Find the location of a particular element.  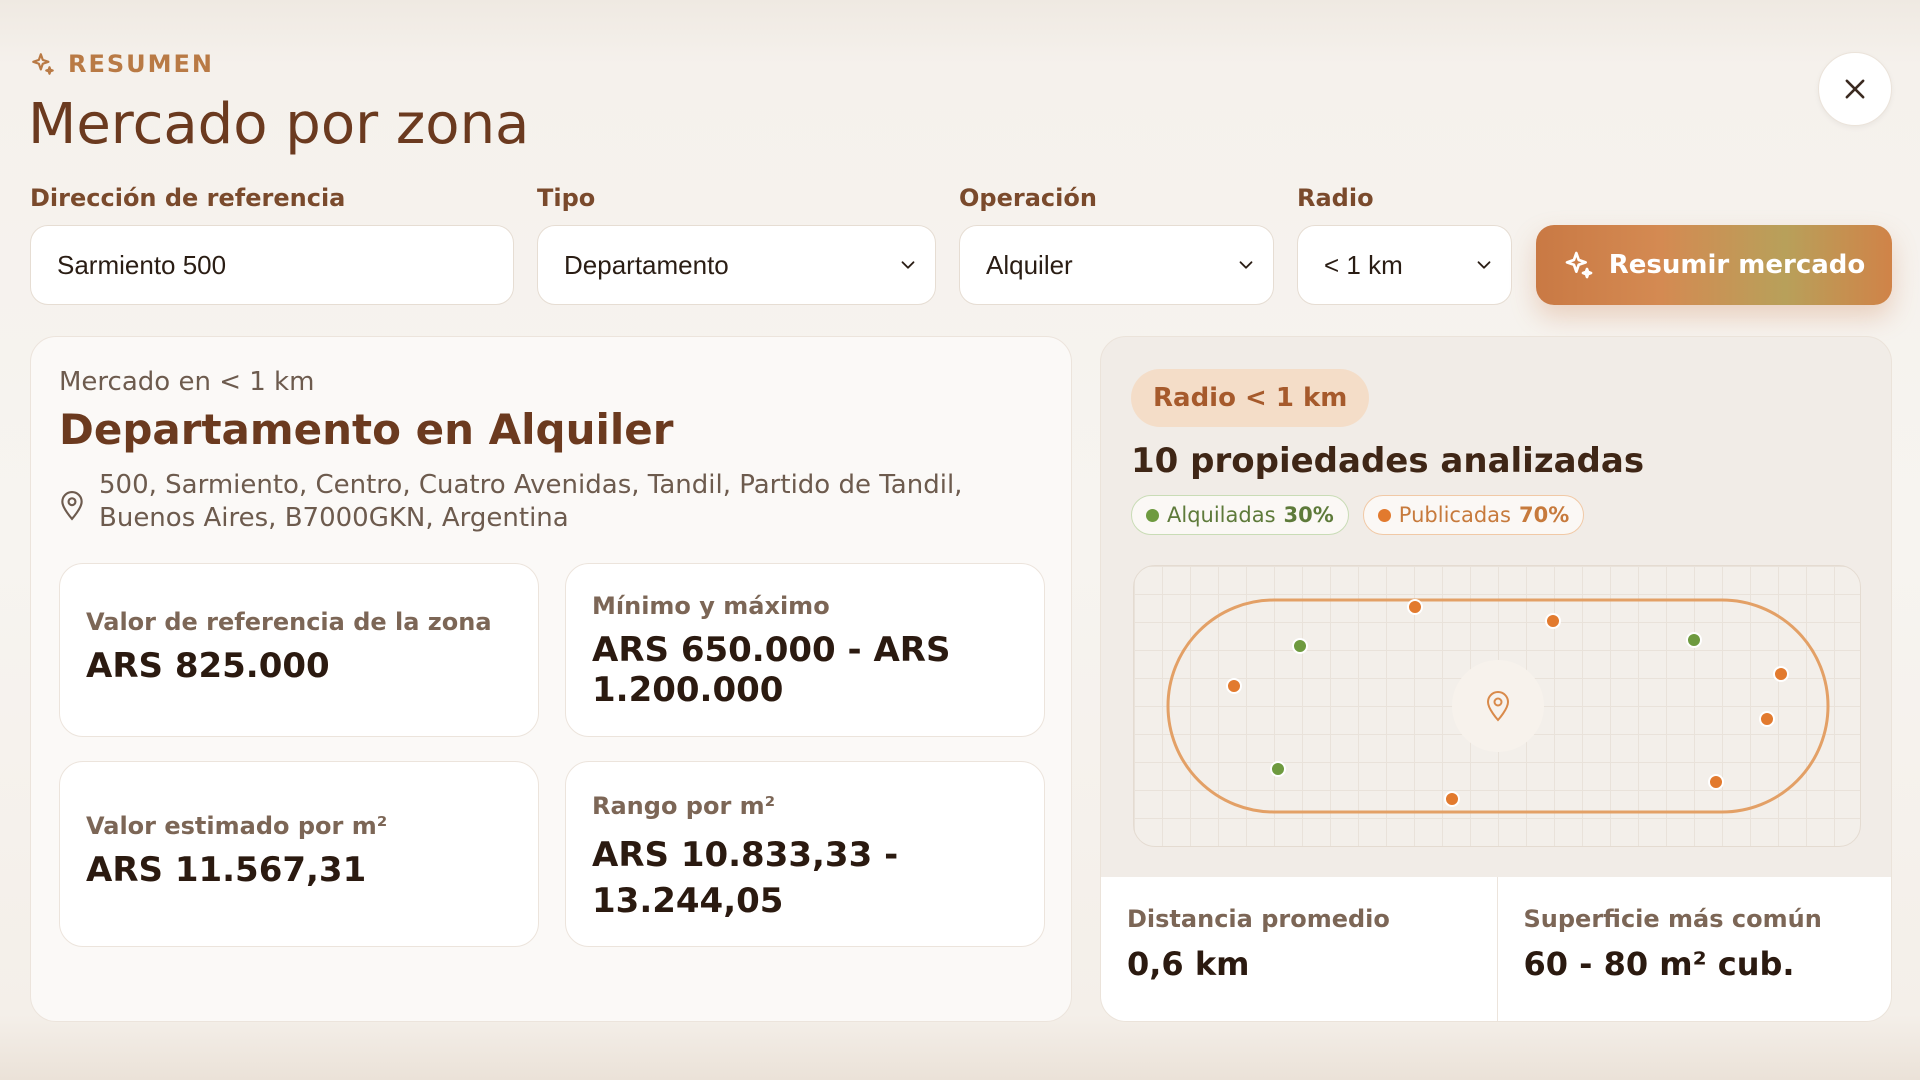

stat-value: ARS 650.000 - ARS 1.200.000 is located at coordinates (771, 670).